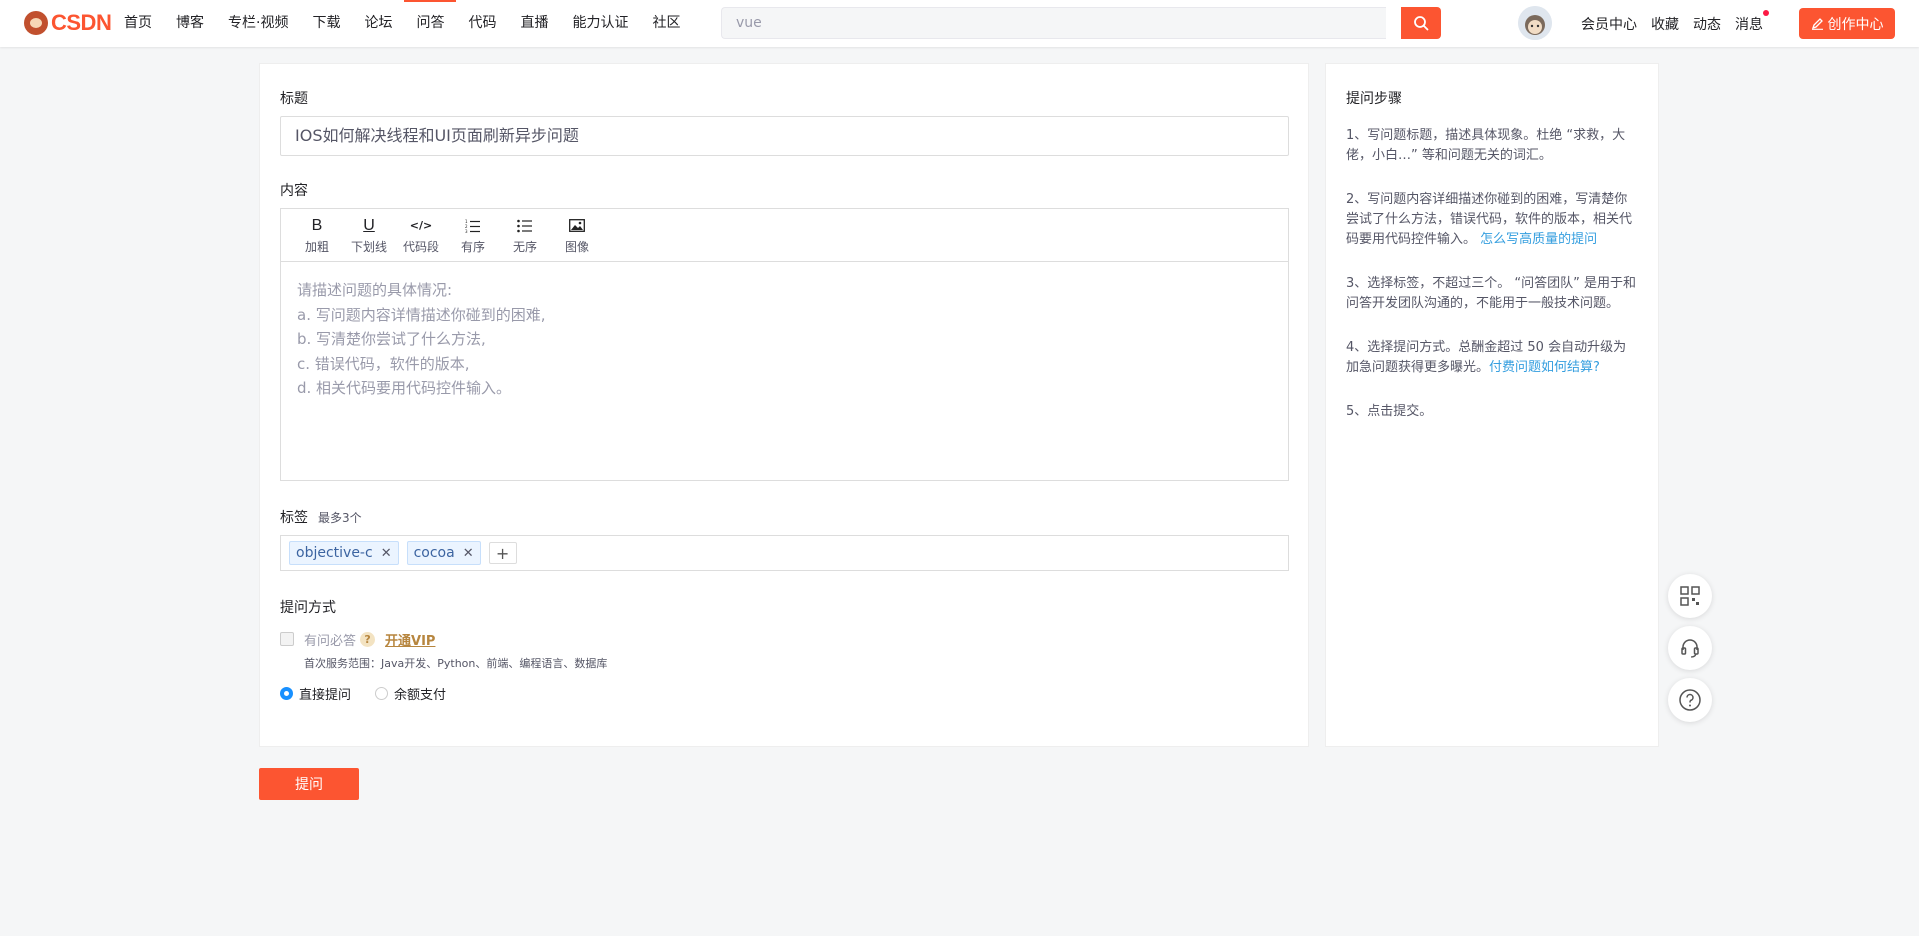 The width and height of the screenshot is (1919, 936). Describe the element at coordinates (1053, 23) in the screenshot. I see `search-input` at that location.